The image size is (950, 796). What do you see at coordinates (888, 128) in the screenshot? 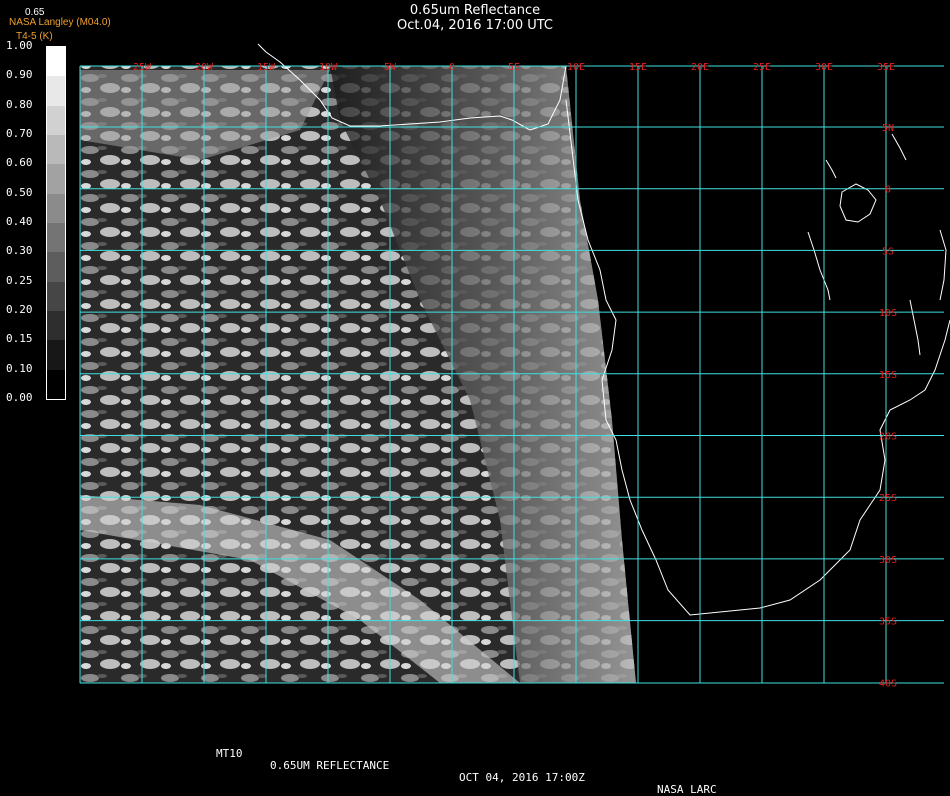
I see `latitude-label: 5N` at bounding box center [888, 128].